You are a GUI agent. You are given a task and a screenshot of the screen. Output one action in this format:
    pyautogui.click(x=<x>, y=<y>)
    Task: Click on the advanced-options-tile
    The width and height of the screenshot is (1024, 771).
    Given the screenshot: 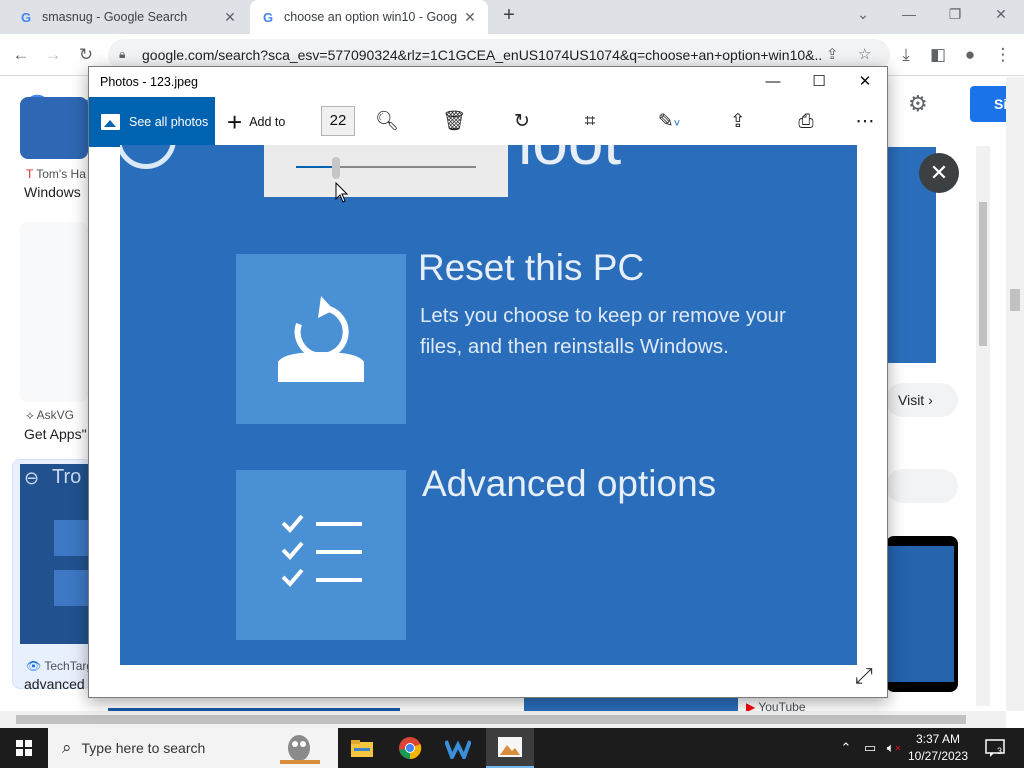 What is the action you would take?
    pyautogui.click(x=321, y=555)
    